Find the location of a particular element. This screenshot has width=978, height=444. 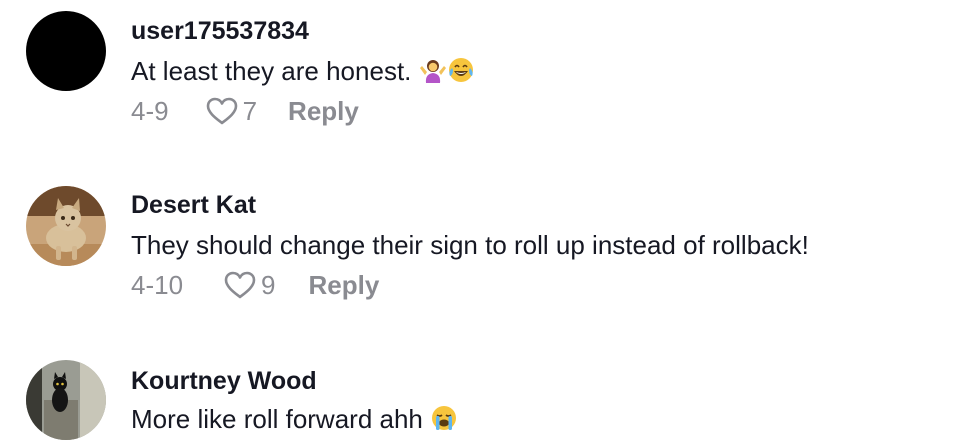

comment-text-content: More like roll forward ahh is located at coordinates (277, 419).